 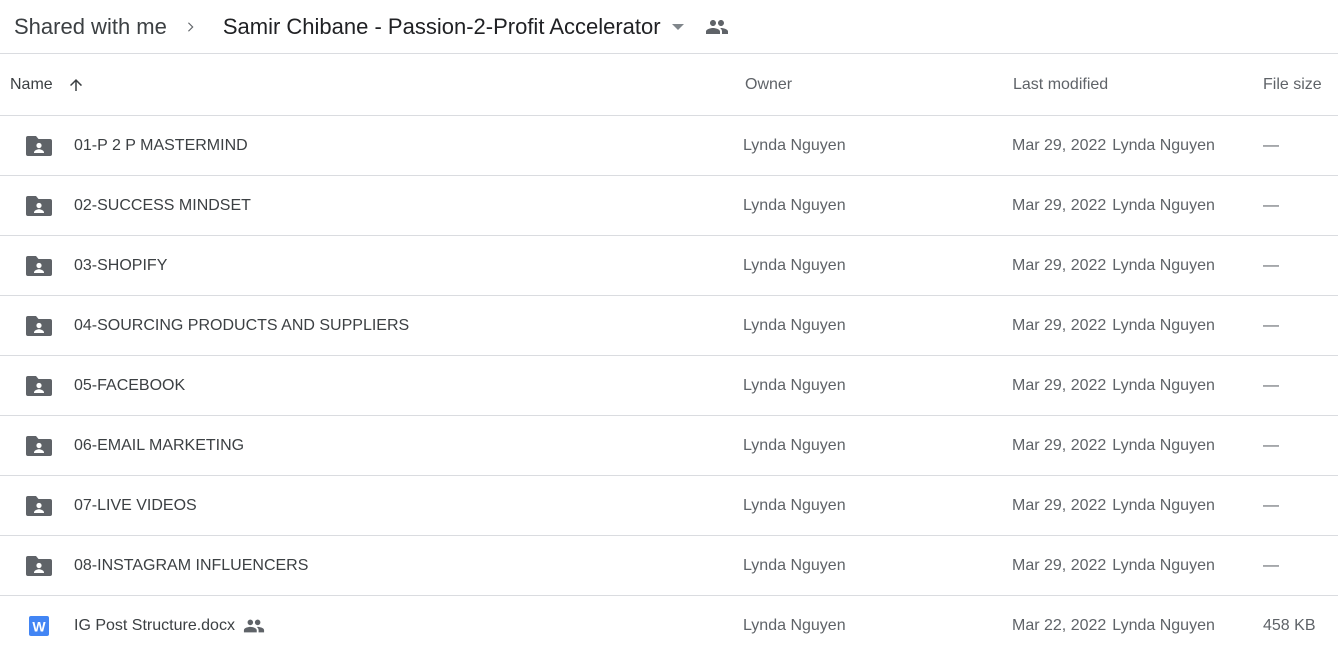 I want to click on file-name: 03-SHOPIFY, so click(x=121, y=265).